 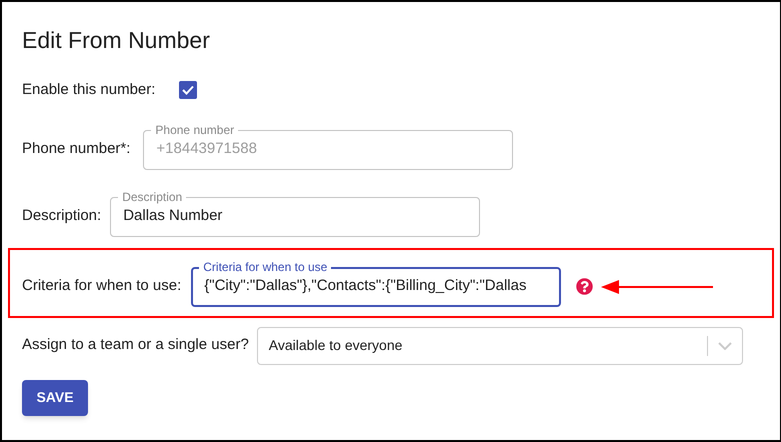 What do you see at coordinates (116, 40) in the screenshot?
I see `page-title: Edit From Number` at bounding box center [116, 40].